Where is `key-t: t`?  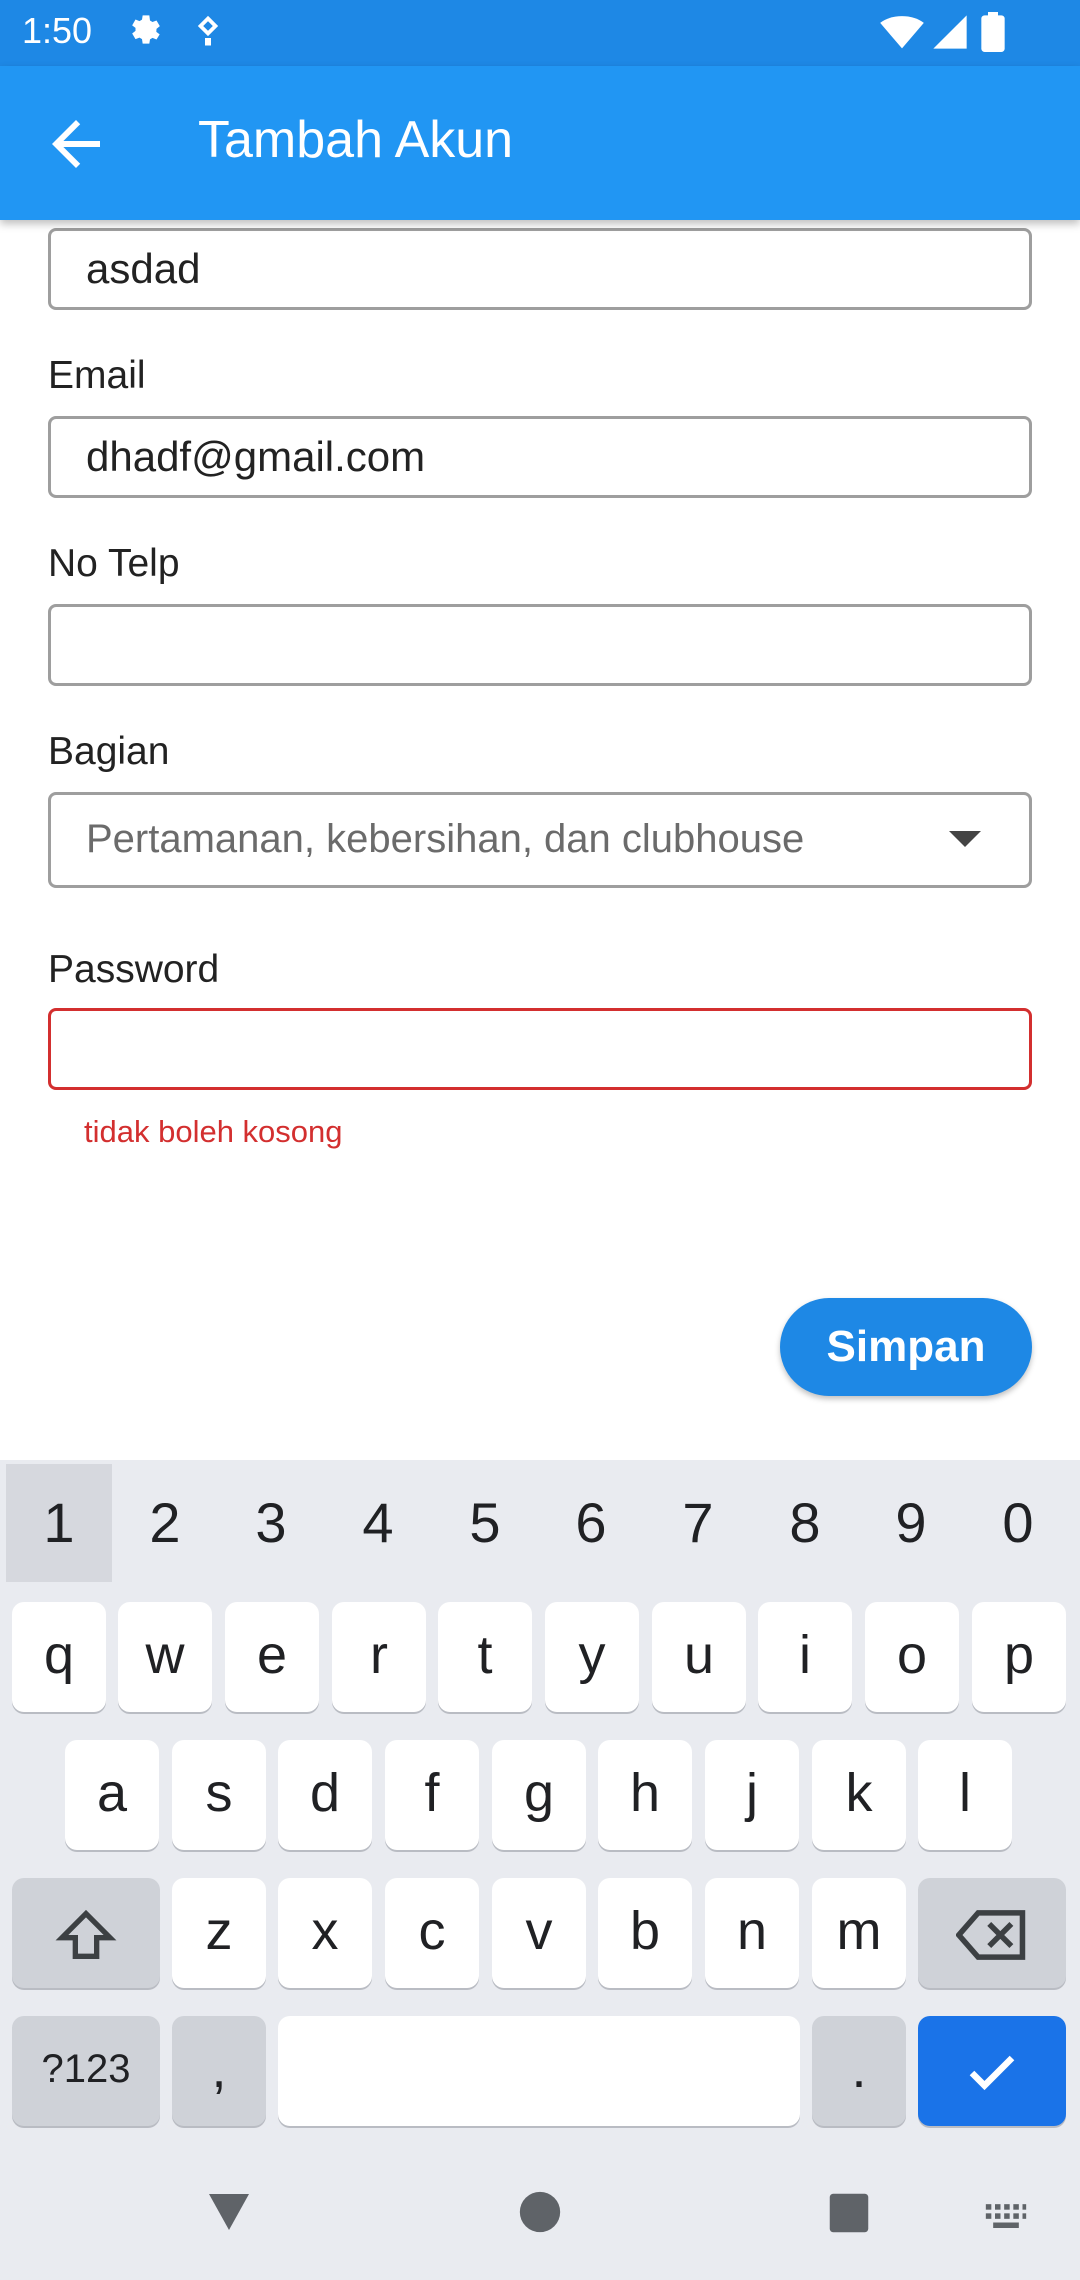
key-t: t is located at coordinates (485, 1657).